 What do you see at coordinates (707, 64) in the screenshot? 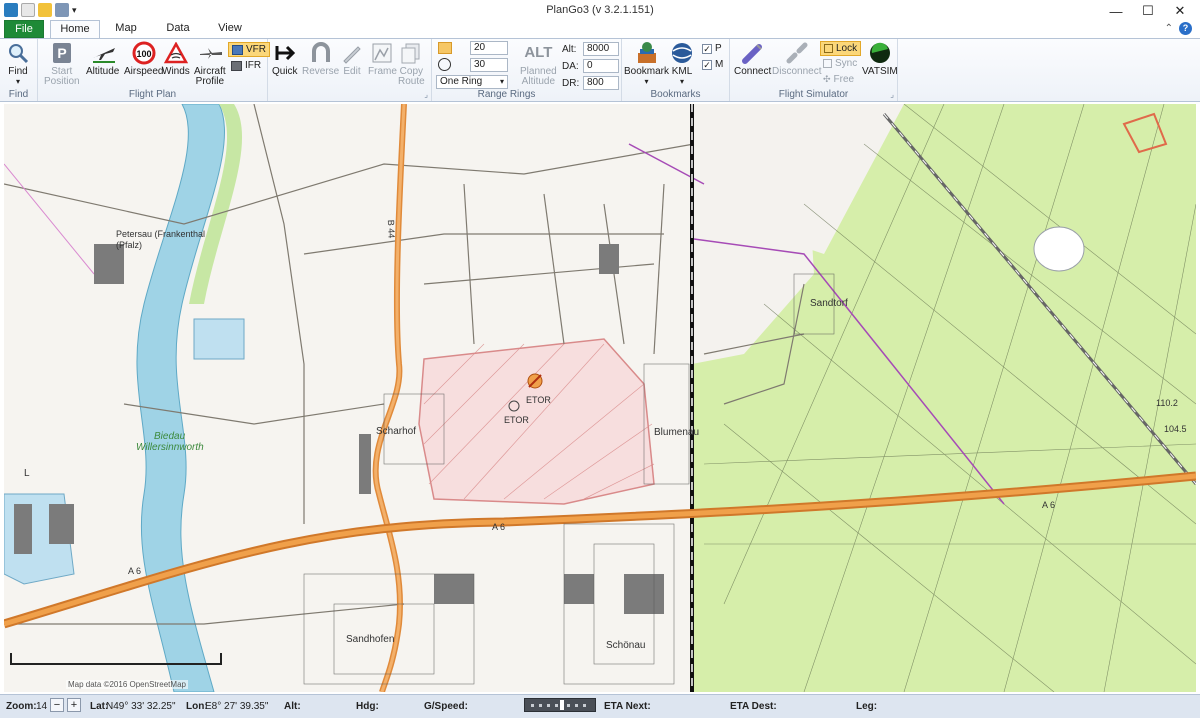
I see `m-checkbox: ✓` at bounding box center [707, 64].